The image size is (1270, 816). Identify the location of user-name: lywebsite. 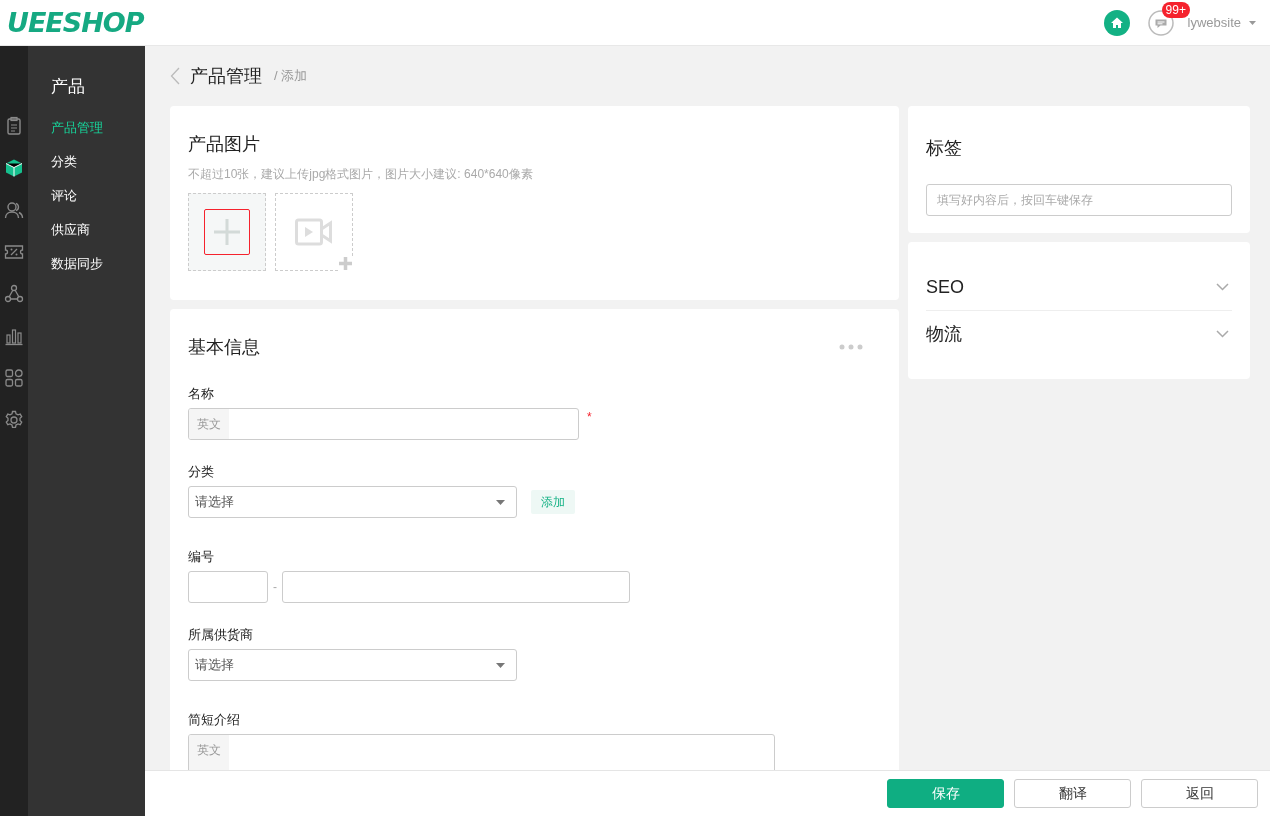
(1214, 22).